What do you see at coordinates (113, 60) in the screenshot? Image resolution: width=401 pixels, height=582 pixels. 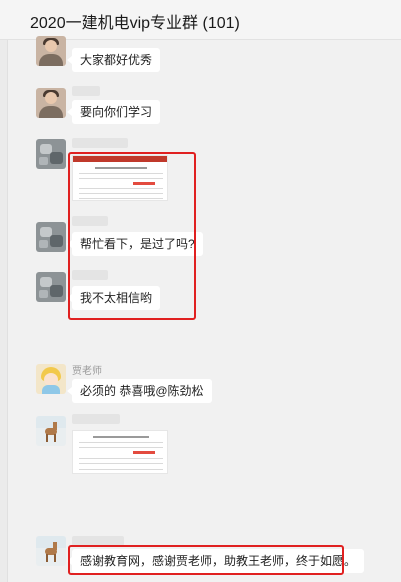 I see `message-bubble: 大家都好优秀` at bounding box center [113, 60].